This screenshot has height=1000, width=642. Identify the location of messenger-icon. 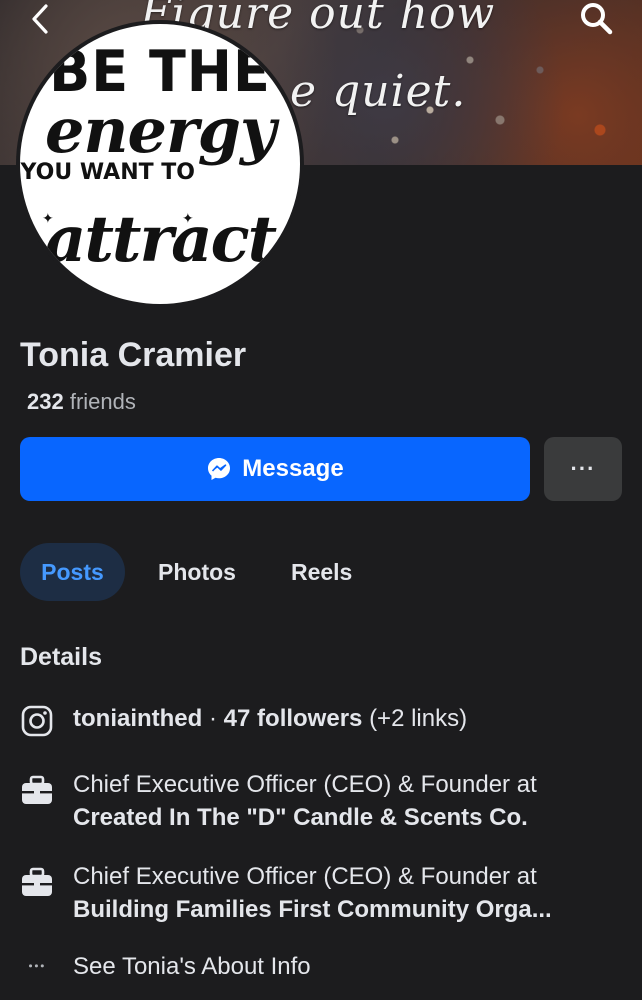
(219, 469).